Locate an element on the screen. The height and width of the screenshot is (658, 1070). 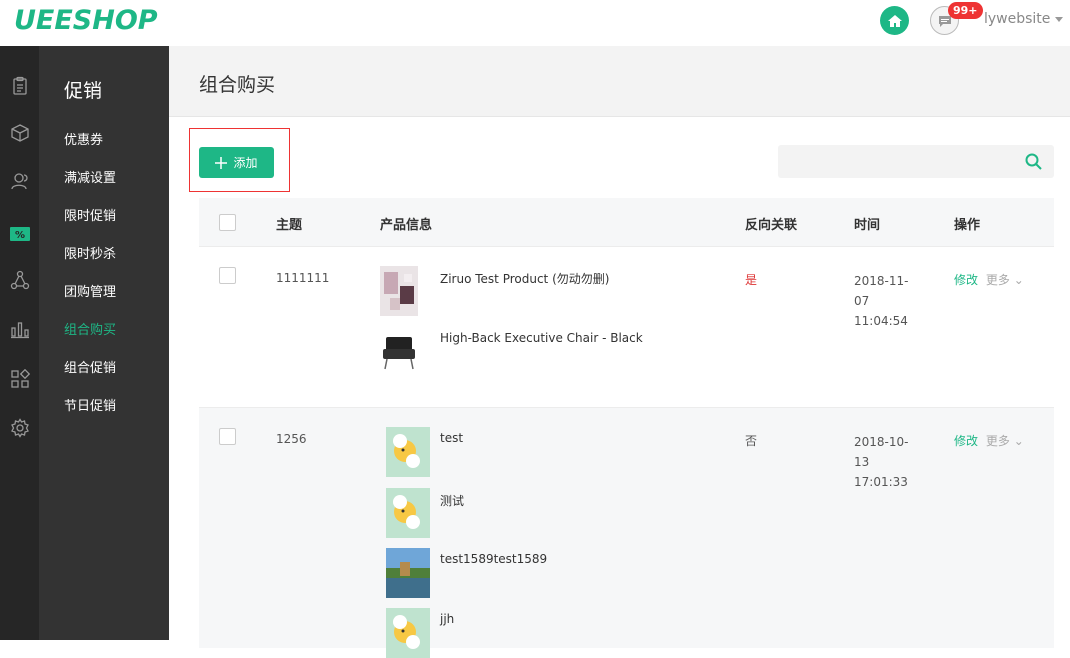
row-subject: 1256 is located at coordinates (291, 439).